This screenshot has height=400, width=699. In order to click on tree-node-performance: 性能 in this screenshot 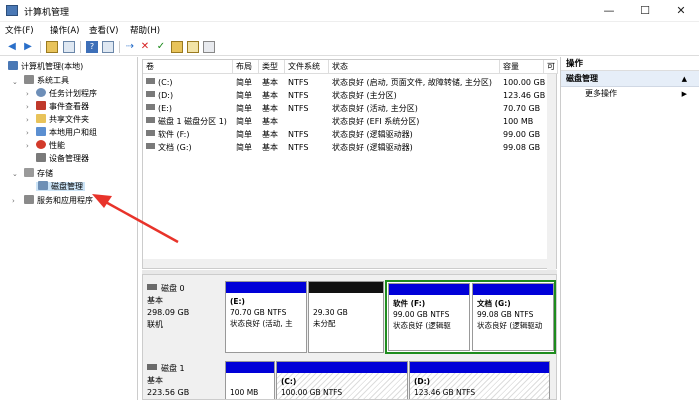, I will do `click(50, 145)`.